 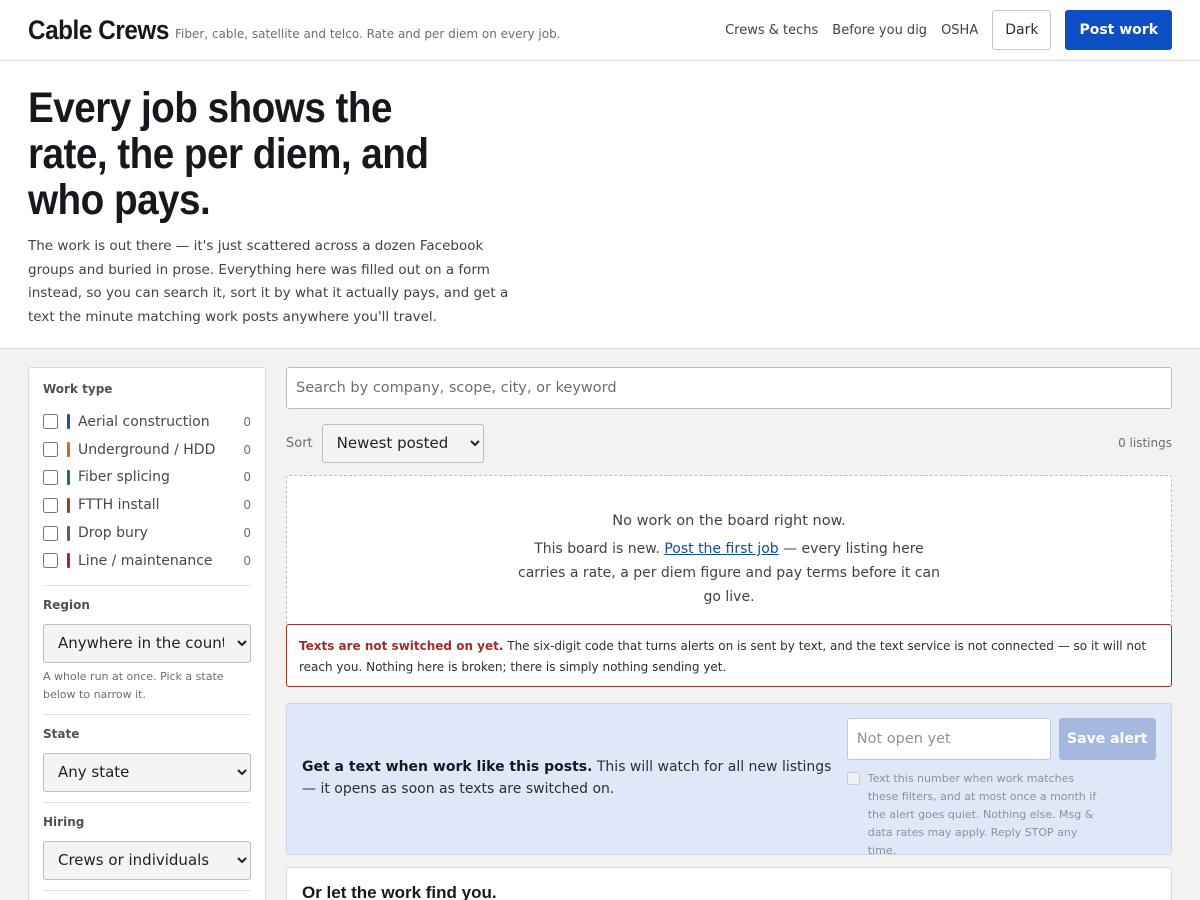 What do you see at coordinates (853, 778) in the screenshot?
I see `consent-checkbox` at bounding box center [853, 778].